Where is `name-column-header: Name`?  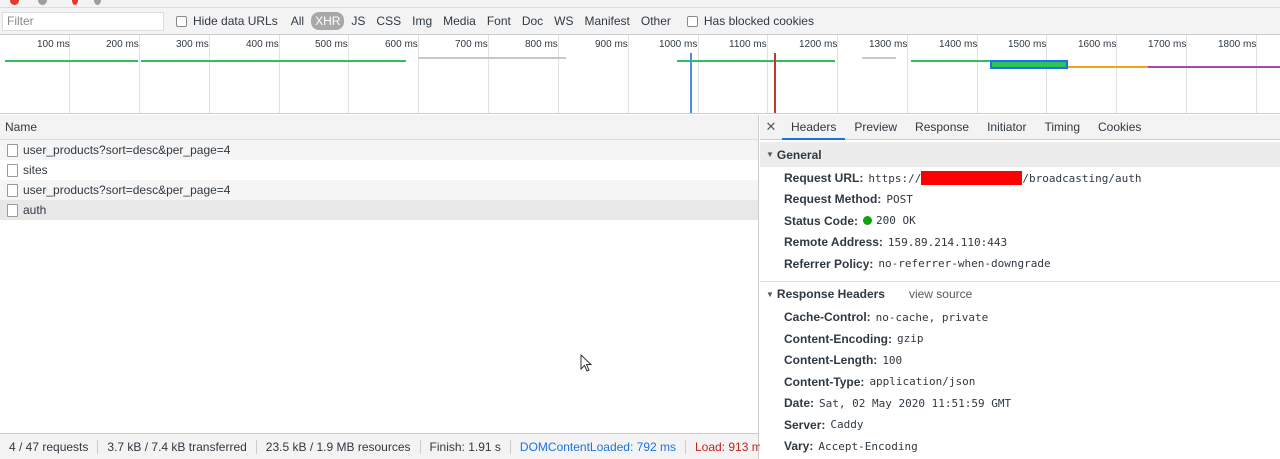 name-column-header: Name is located at coordinates (379, 127).